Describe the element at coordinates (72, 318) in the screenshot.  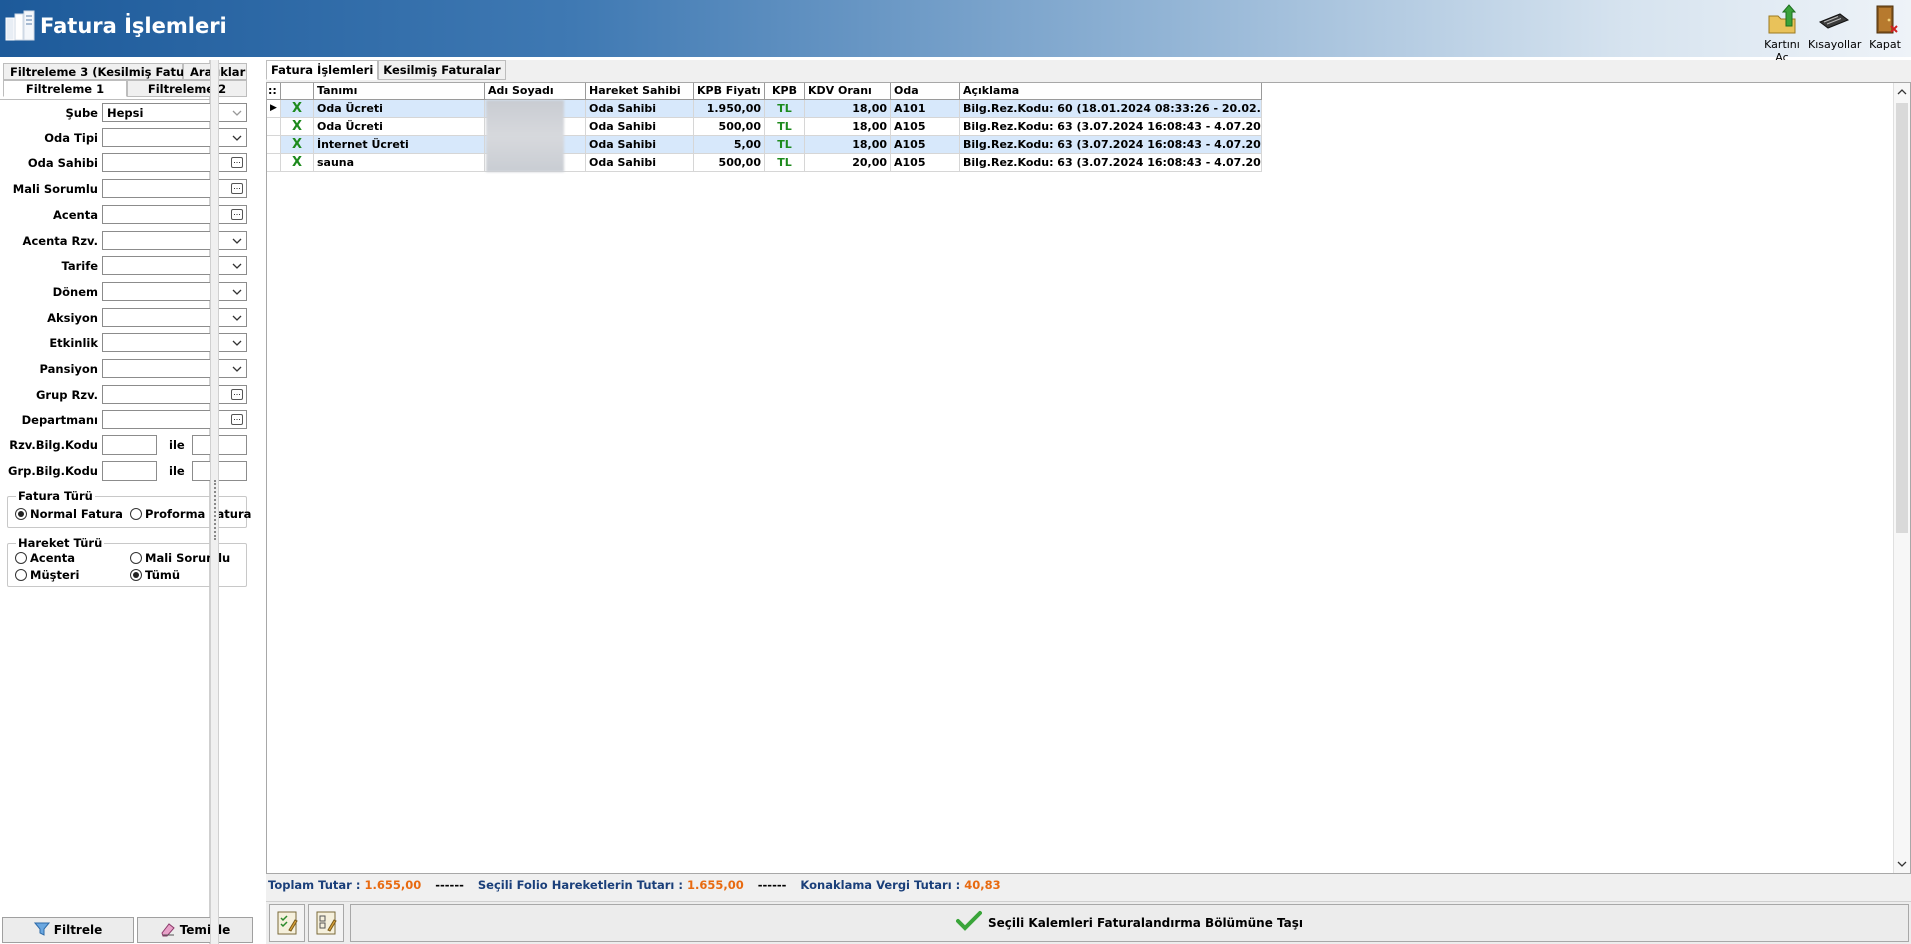
I see `aksiyon-label: Aksiyon` at that location.